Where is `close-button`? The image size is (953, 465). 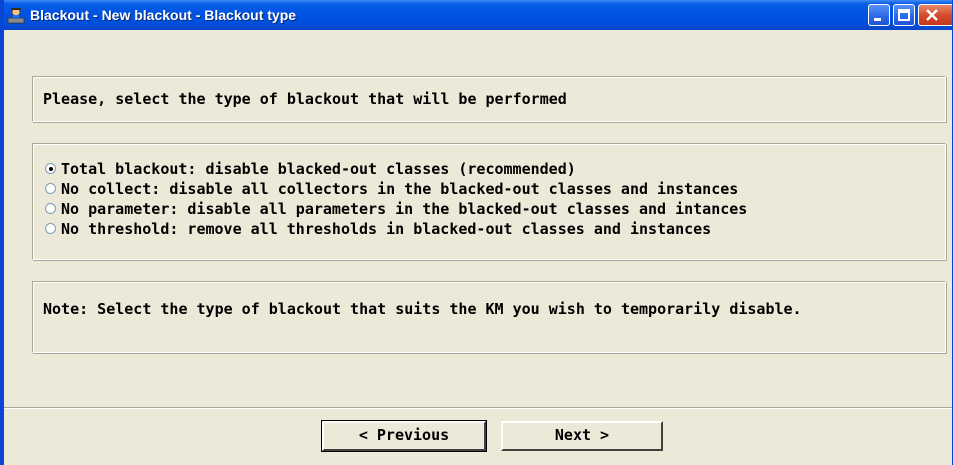
close-button is located at coordinates (935, 15).